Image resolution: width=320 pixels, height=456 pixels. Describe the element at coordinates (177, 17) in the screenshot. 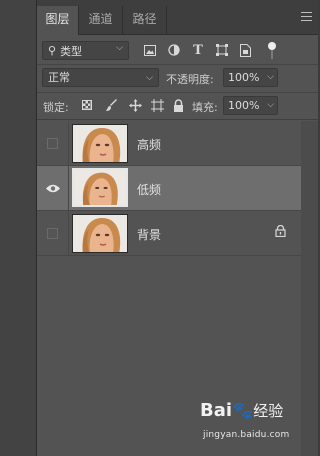

I see `panel-tab-bar: 图层 通道 路径` at that location.